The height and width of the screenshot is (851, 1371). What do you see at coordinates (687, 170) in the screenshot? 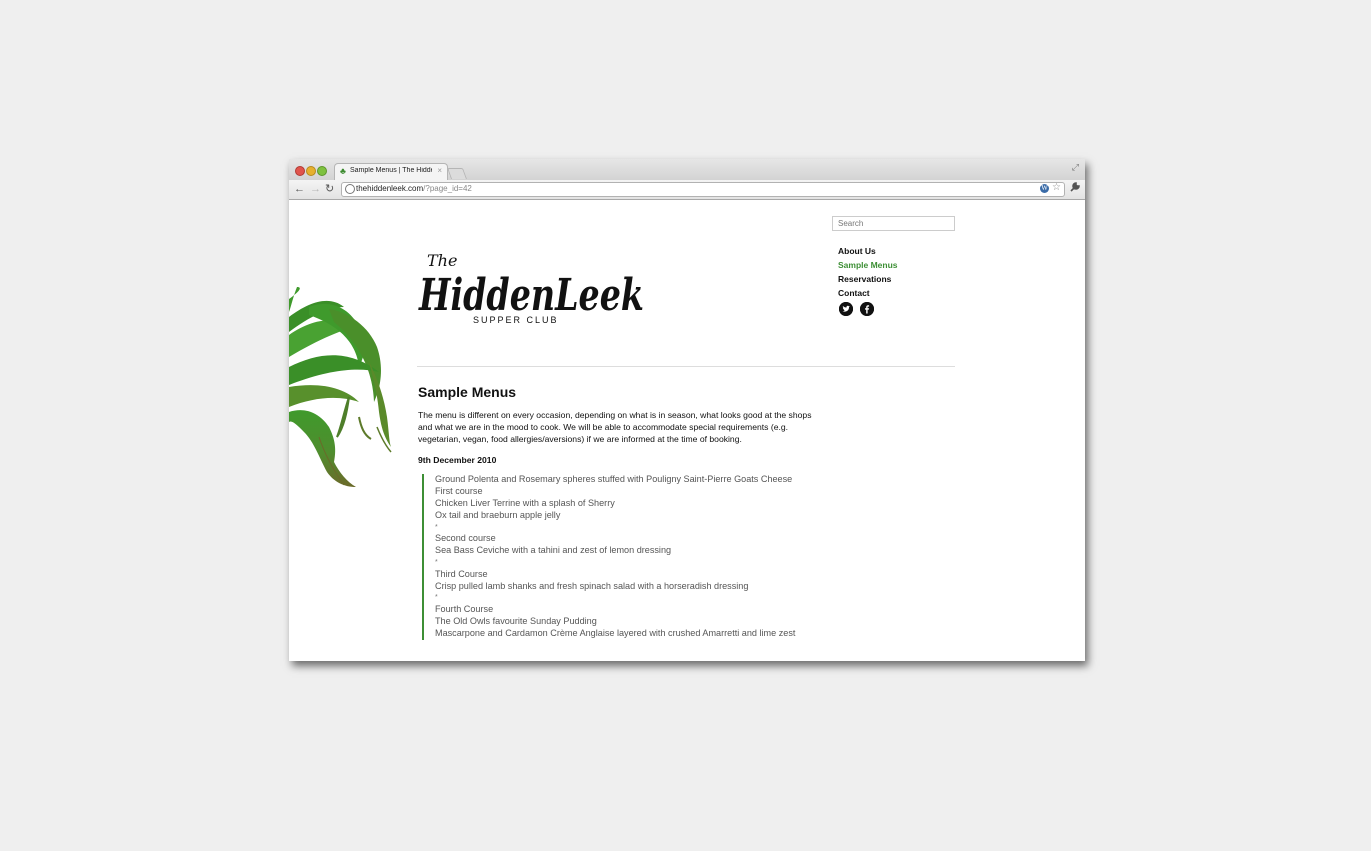
I see `title-bar: ♣ Sample Menus | The Hidden Leek × ⤢` at bounding box center [687, 170].